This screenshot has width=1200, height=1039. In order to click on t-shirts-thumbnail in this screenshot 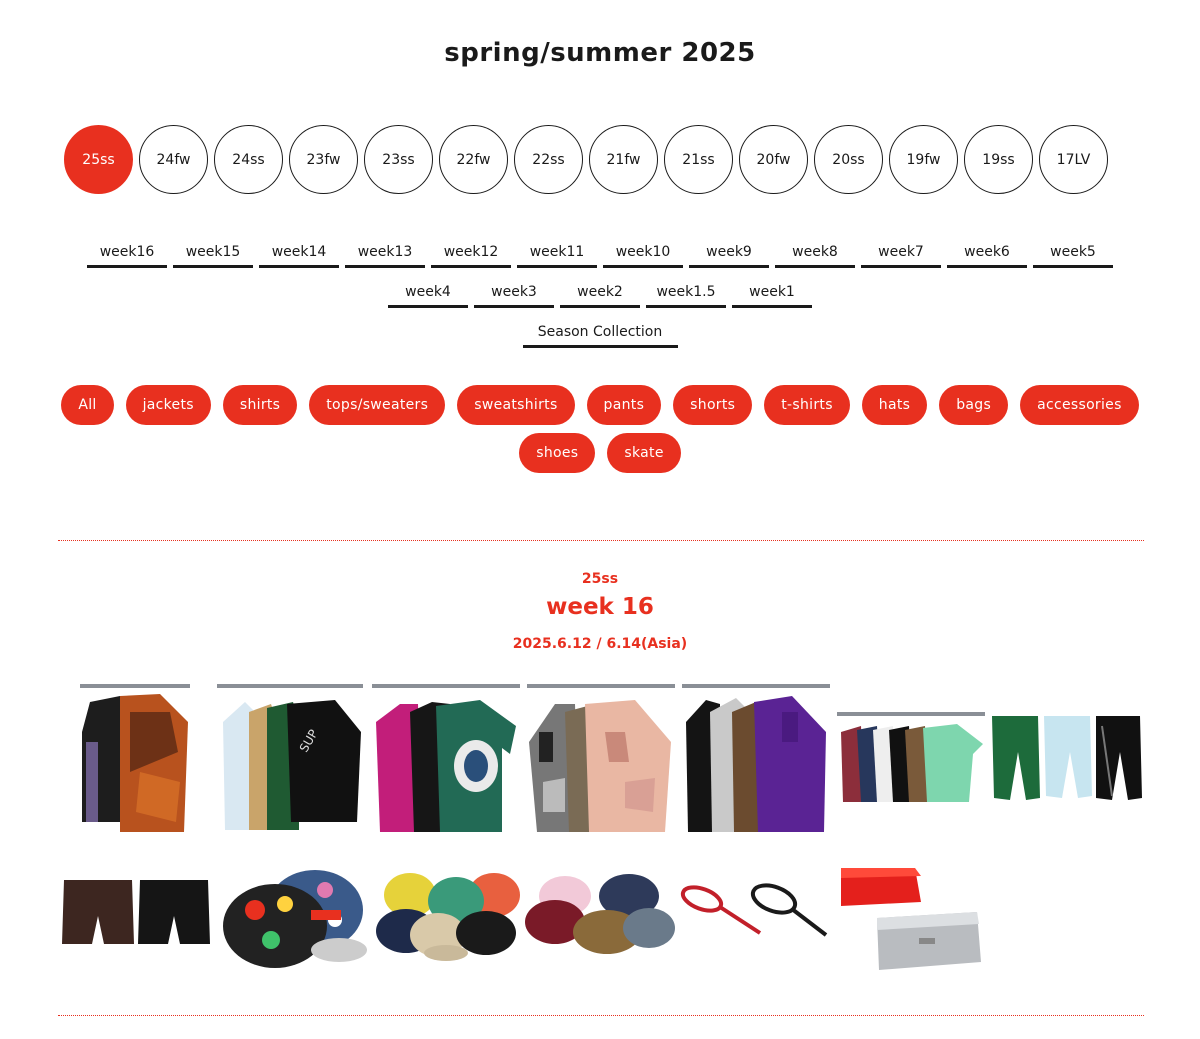, I will do `click(911, 760)`.